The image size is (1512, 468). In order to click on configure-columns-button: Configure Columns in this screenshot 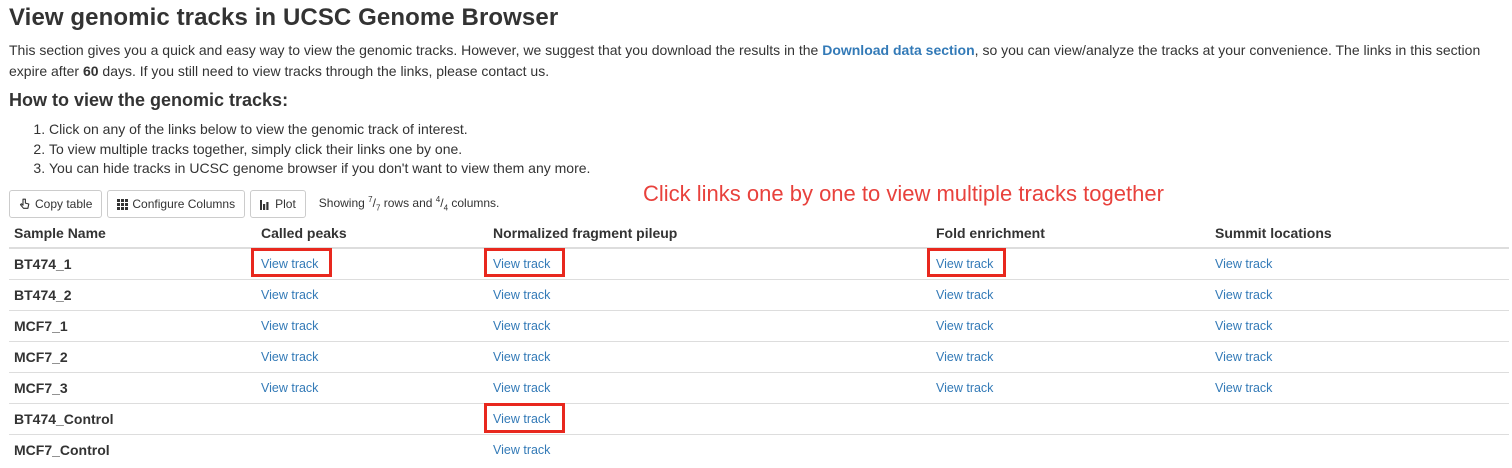, I will do `click(176, 204)`.